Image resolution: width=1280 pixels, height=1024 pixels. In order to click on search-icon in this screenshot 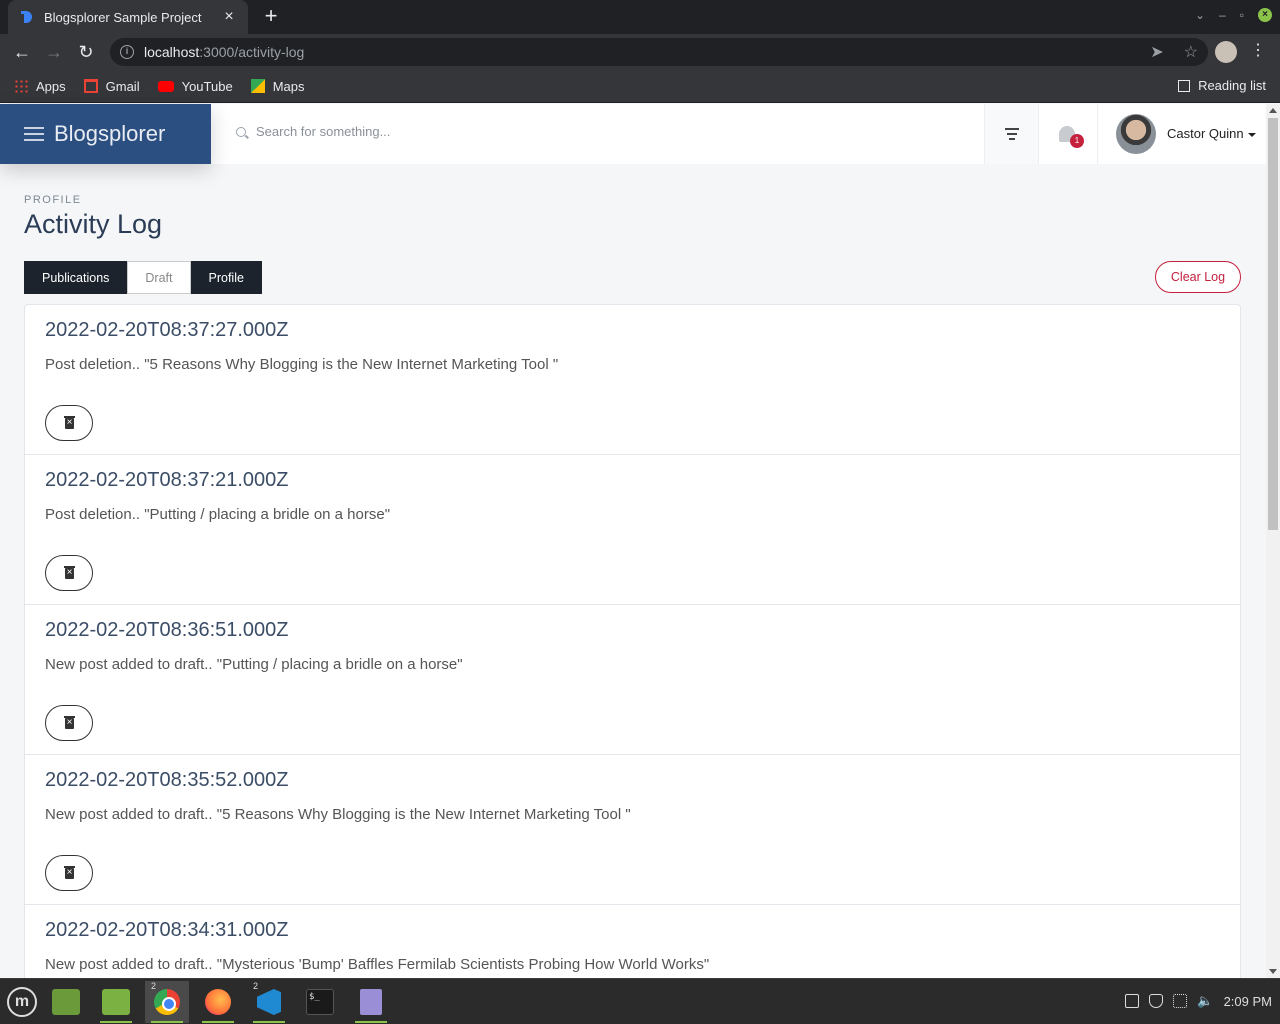, I will do `click(241, 131)`.